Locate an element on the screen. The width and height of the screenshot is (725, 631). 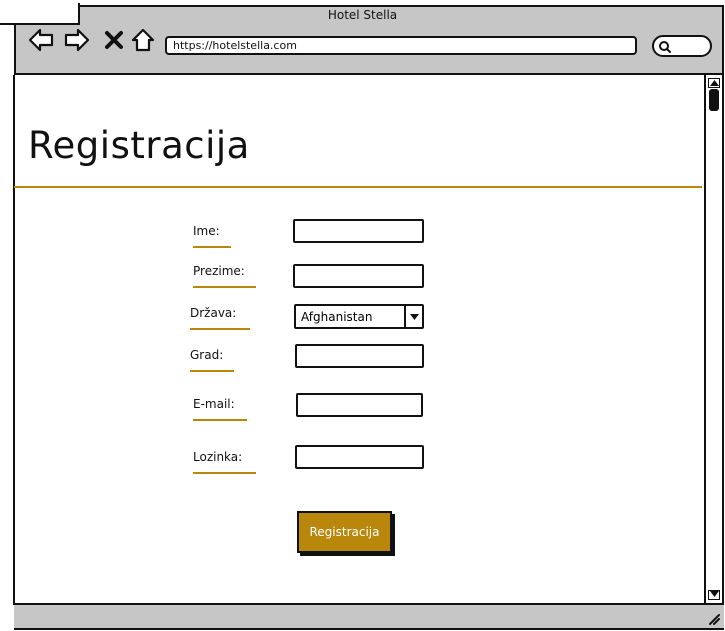
label-text: Država: is located at coordinates (213, 313).